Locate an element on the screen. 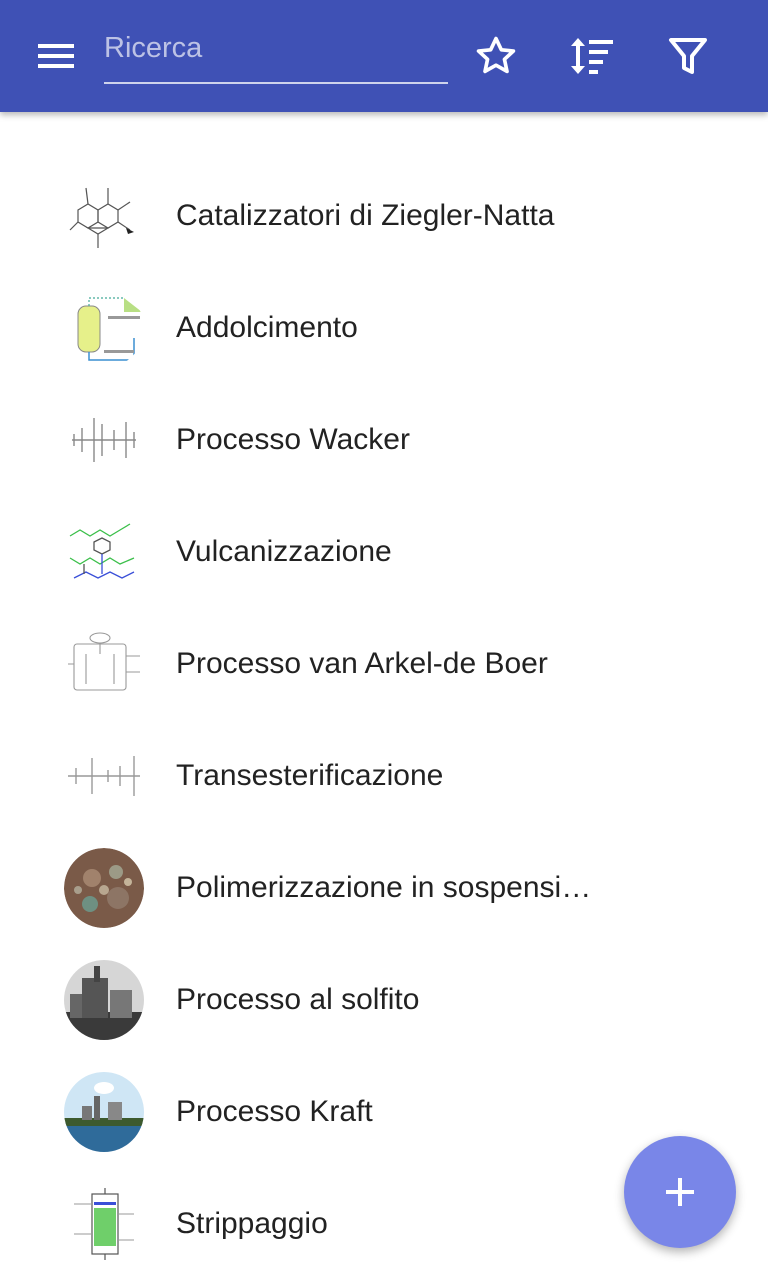 This screenshot has width=768, height=1280. favorites-button is located at coordinates (496, 56).